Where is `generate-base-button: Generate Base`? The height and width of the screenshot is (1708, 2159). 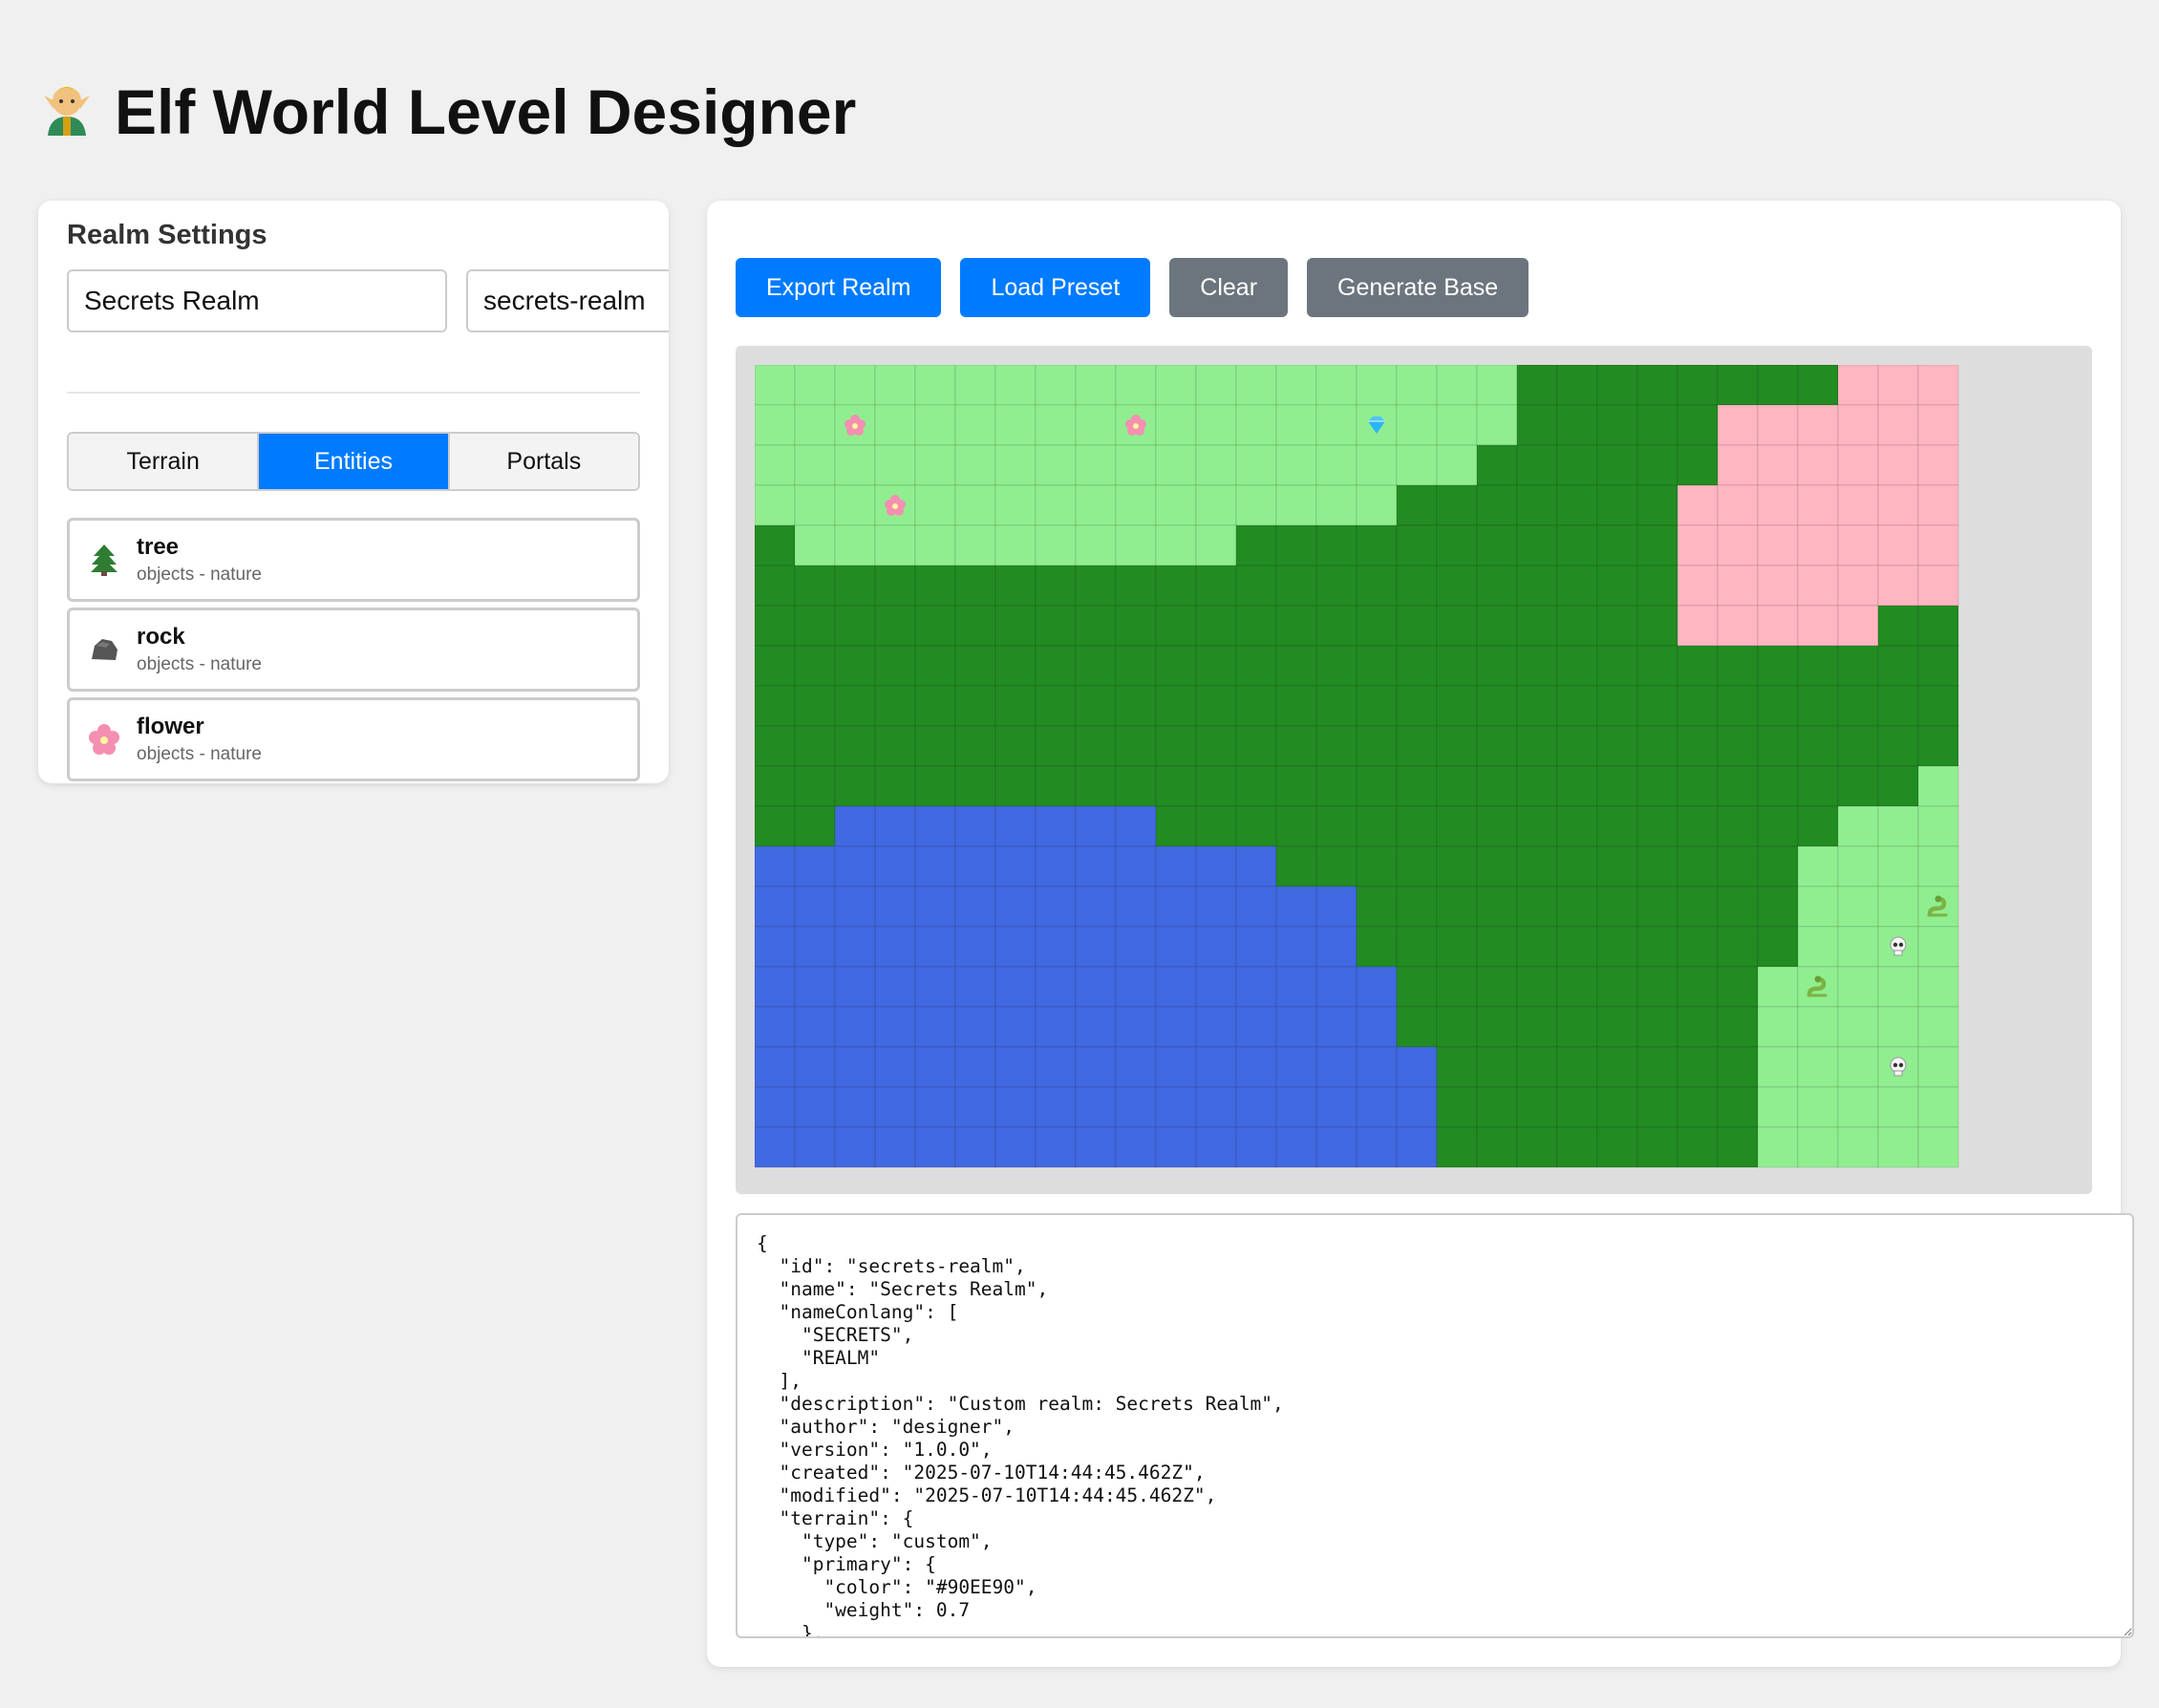 generate-base-button: Generate Base is located at coordinates (1418, 287).